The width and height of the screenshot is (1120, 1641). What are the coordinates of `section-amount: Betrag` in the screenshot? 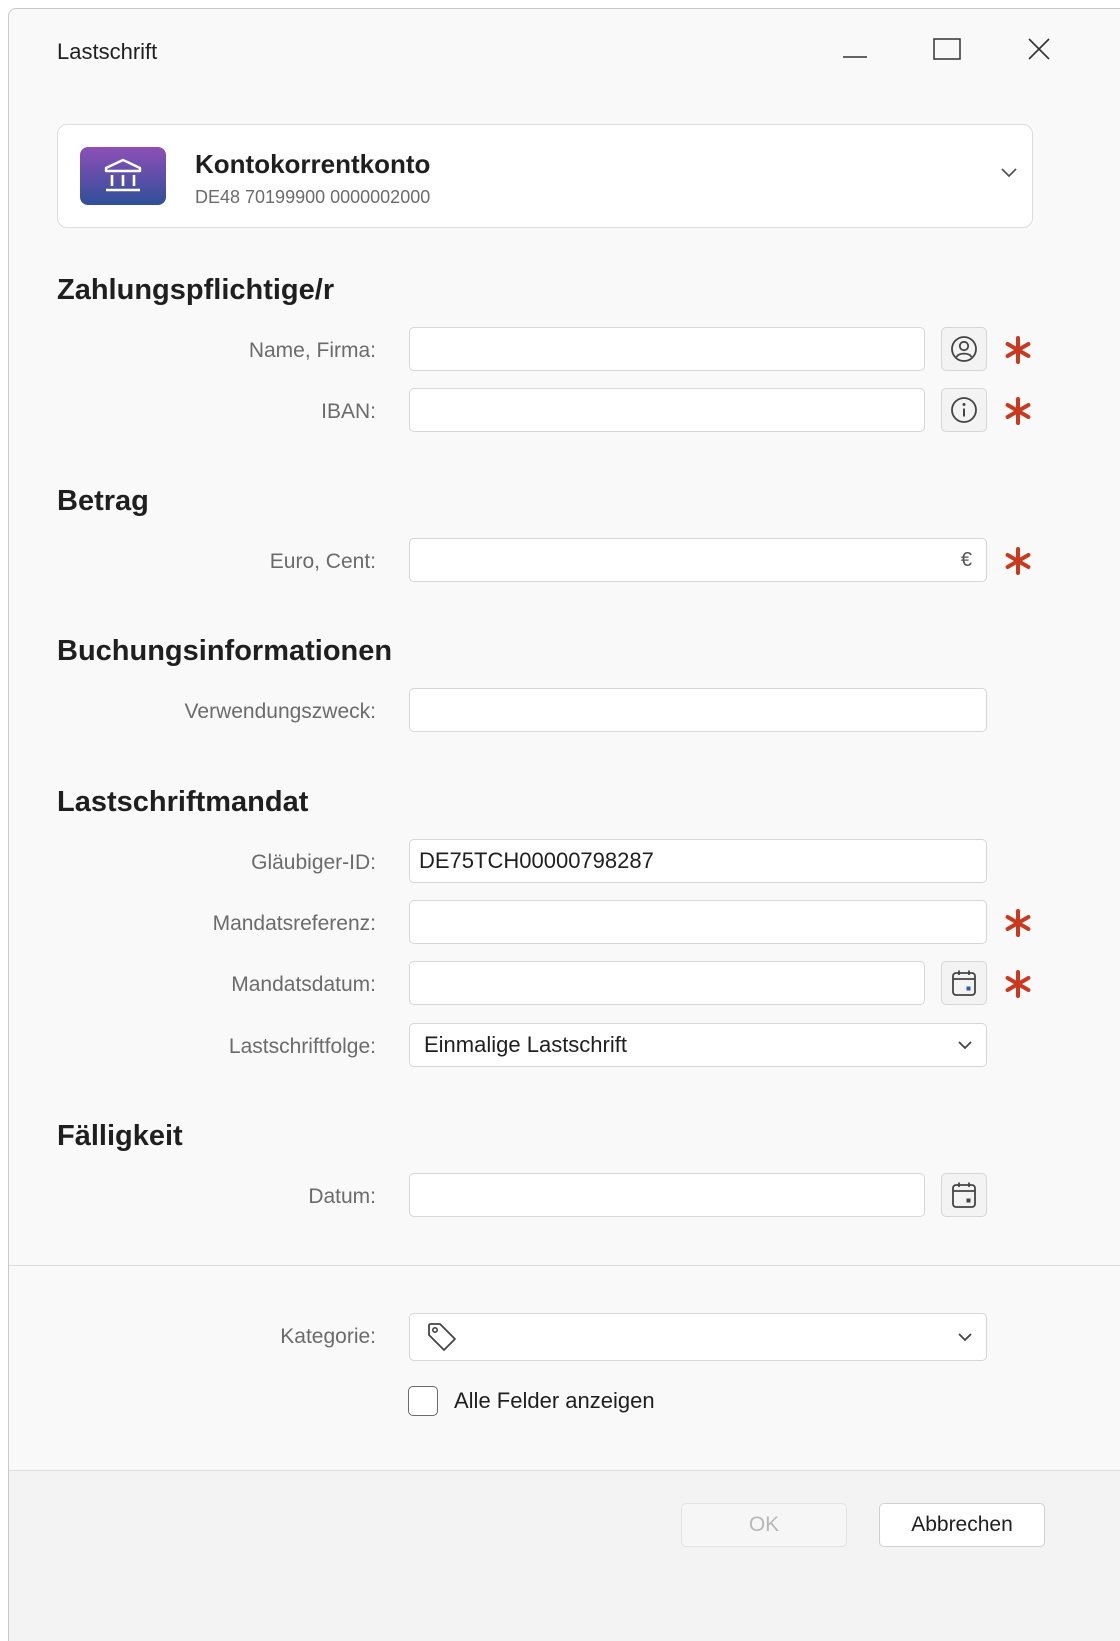 It's located at (103, 501).